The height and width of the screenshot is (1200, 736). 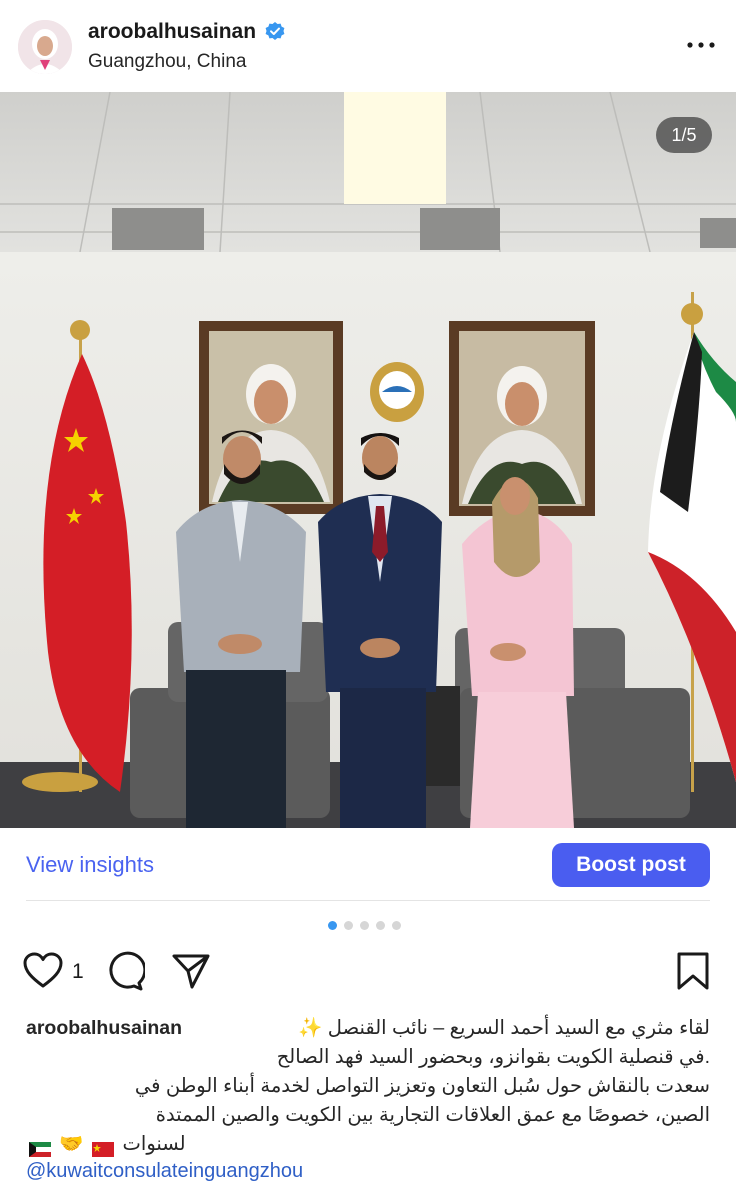 What do you see at coordinates (187, 32) in the screenshot?
I see `post-username: aroobalhusainan` at bounding box center [187, 32].